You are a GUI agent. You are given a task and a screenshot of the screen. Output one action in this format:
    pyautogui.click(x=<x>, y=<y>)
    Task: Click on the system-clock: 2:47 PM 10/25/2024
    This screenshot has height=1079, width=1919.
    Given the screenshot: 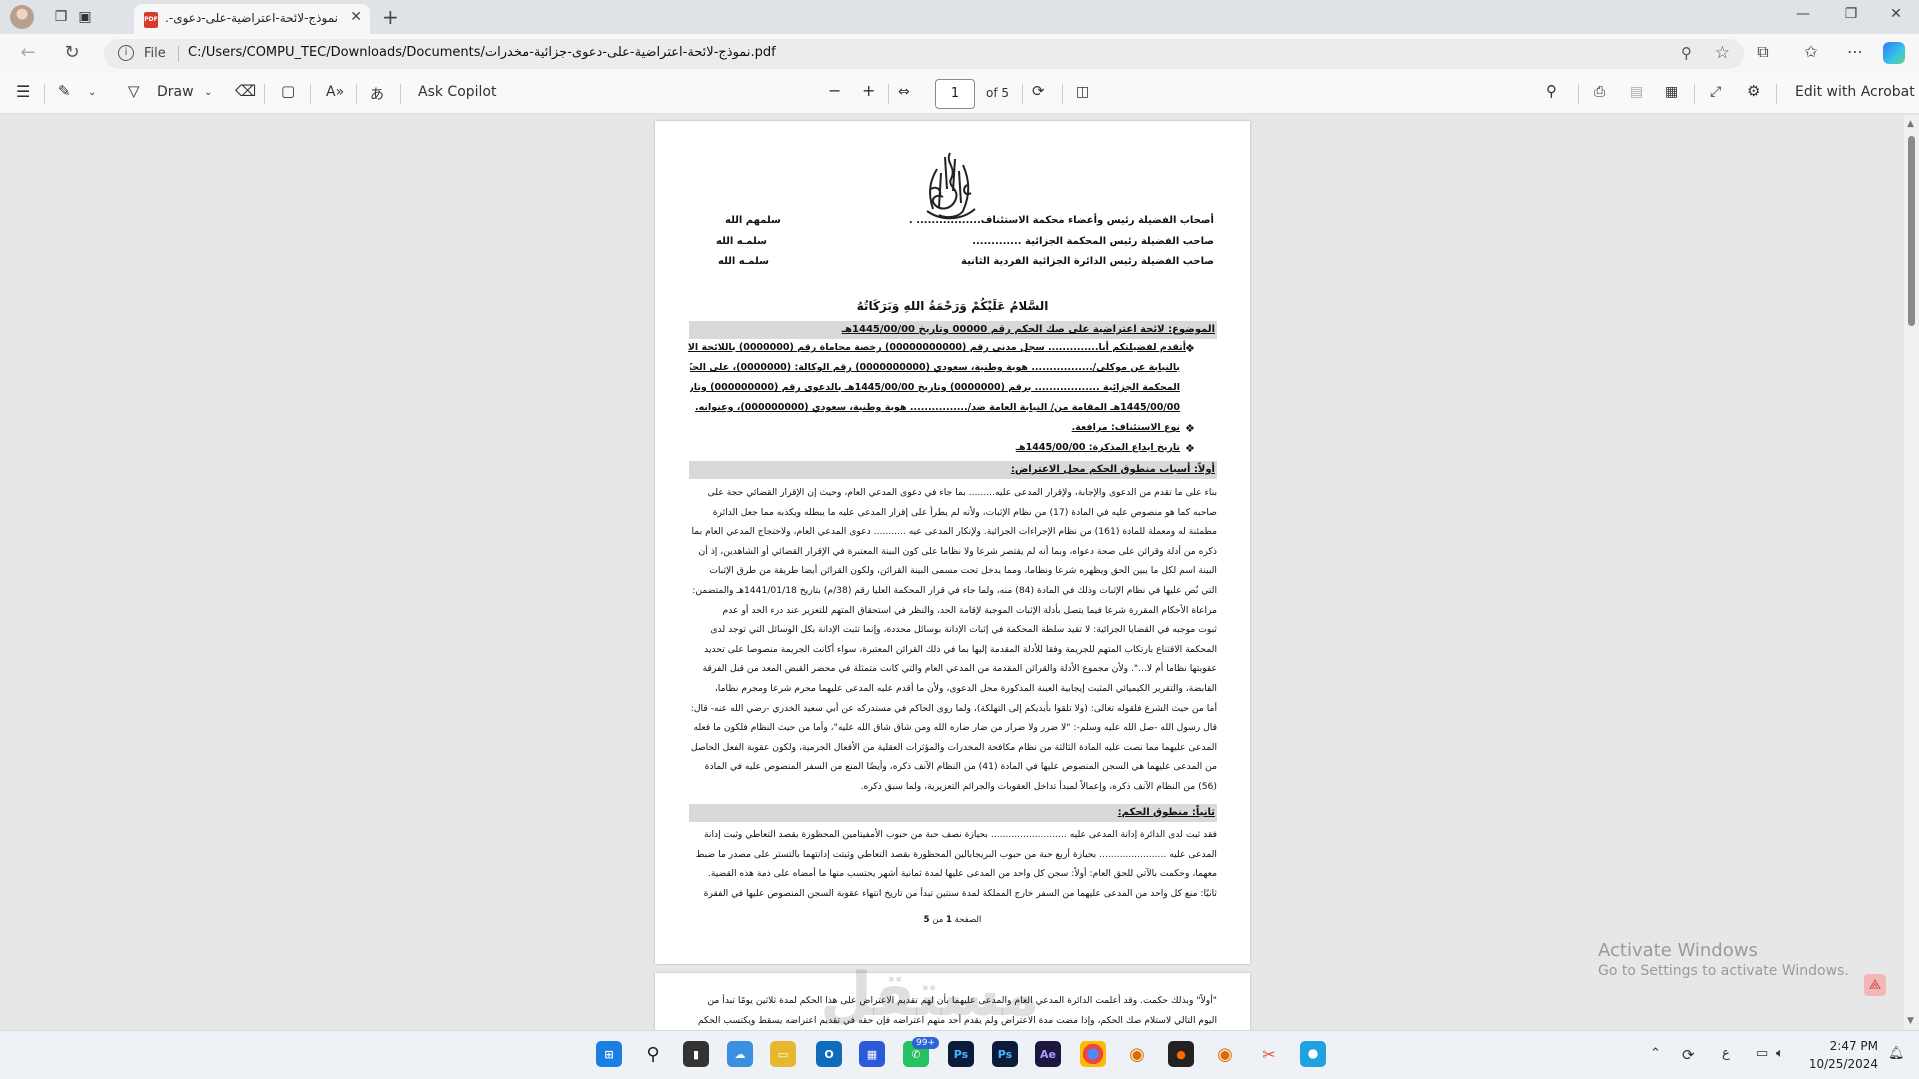 What is the action you would take?
    pyautogui.click(x=1834, y=1055)
    